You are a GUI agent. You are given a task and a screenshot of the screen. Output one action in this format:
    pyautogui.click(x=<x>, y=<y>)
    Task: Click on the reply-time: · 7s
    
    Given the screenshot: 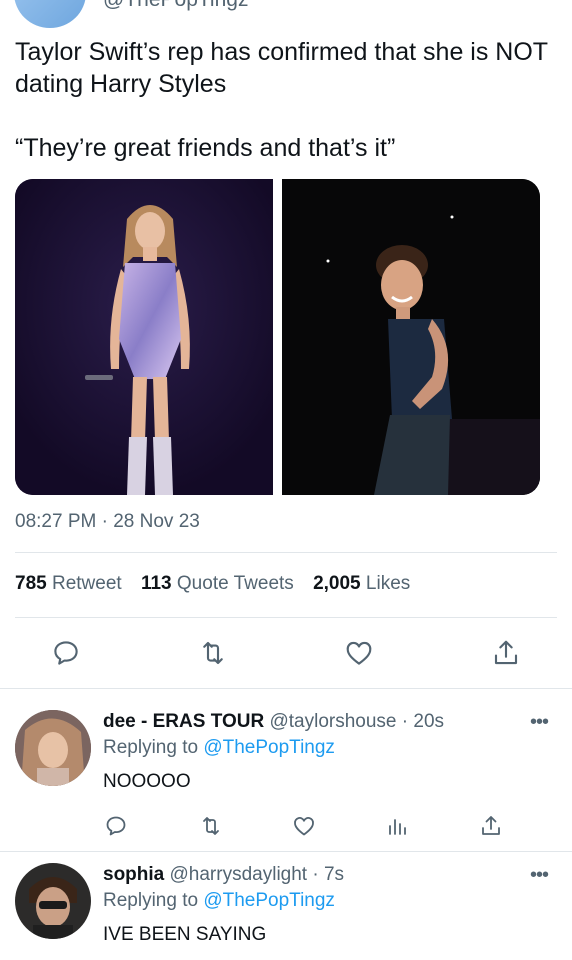 What is the action you would take?
    pyautogui.click(x=328, y=874)
    